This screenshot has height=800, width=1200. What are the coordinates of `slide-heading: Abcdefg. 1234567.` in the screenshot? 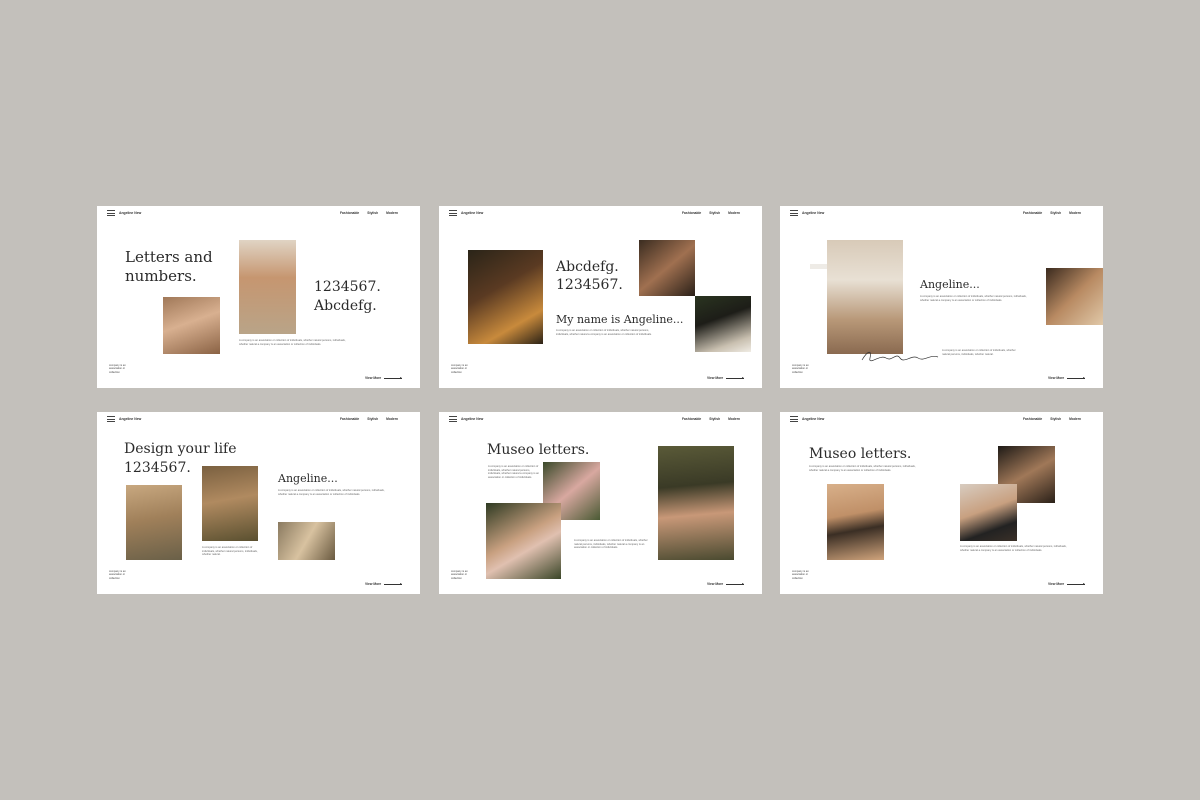 It's located at (589, 276).